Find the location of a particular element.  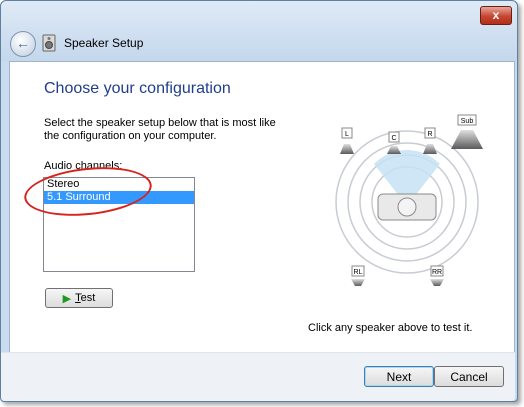

svg-text: Sub is located at coordinates (467, 121).